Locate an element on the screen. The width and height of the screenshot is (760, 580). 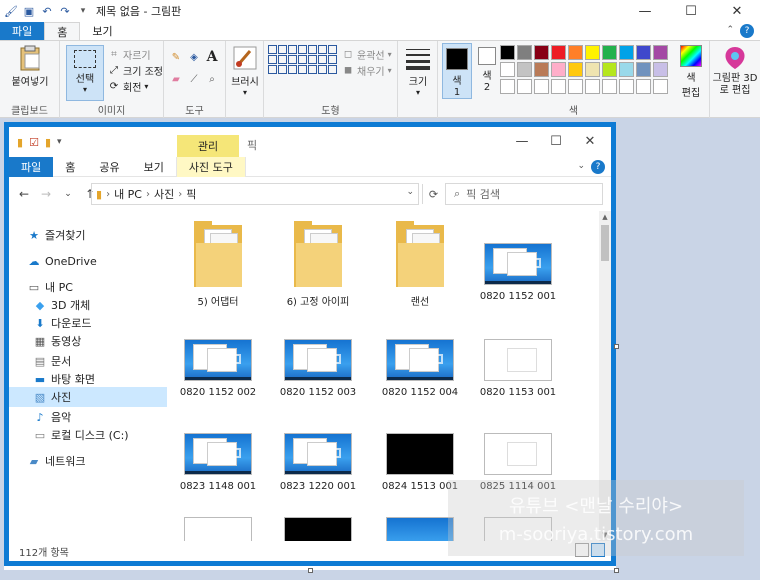
brushes-button: 브러시 ▾ is located at coordinates (245, 71).